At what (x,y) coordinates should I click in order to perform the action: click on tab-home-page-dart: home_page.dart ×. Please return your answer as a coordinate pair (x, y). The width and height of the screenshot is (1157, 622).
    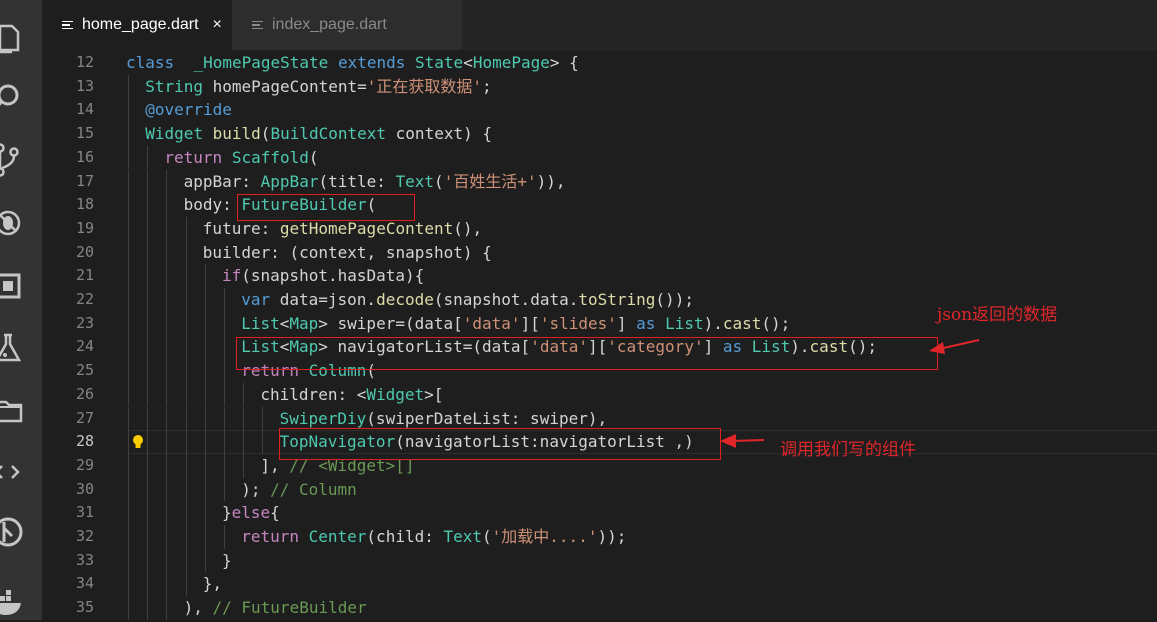
    Looking at the image, I should click on (137, 25).